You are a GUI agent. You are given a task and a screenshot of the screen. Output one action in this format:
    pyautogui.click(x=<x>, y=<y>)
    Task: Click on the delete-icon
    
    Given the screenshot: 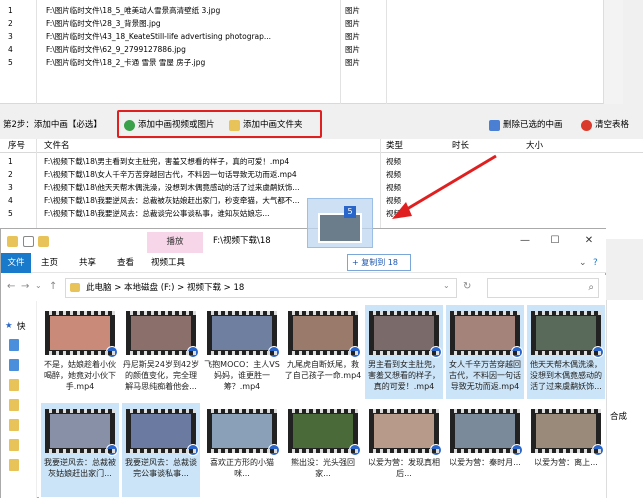 What is the action you would take?
    pyautogui.click(x=494, y=125)
    